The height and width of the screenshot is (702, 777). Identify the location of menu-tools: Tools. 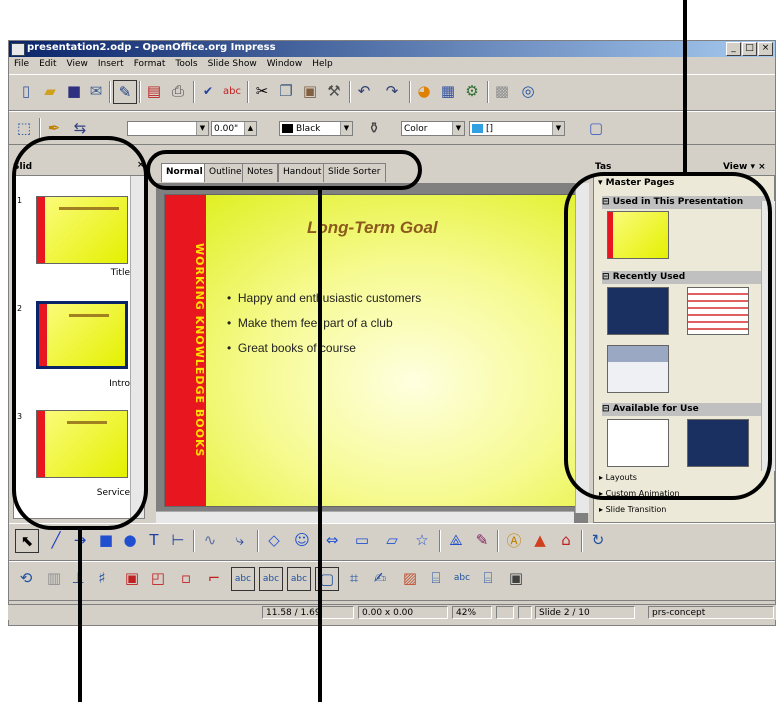
(186, 64).